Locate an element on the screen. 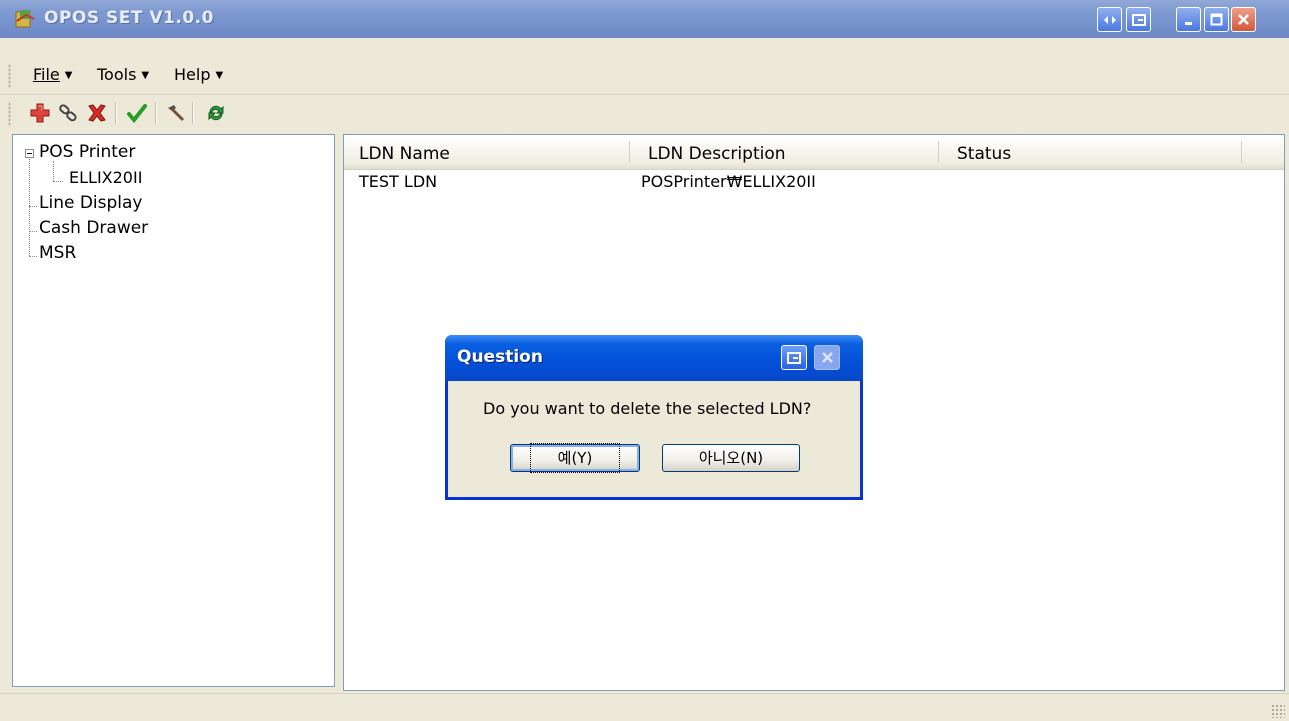  hammer-icon is located at coordinates (176, 113).